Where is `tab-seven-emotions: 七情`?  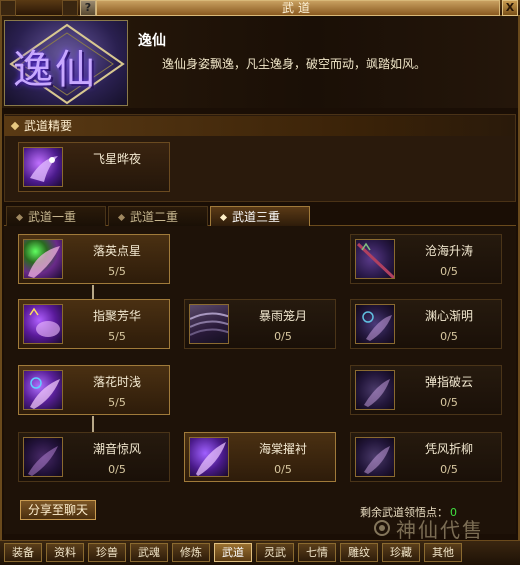
tab-seven-emotions: 七情 is located at coordinates (317, 552).